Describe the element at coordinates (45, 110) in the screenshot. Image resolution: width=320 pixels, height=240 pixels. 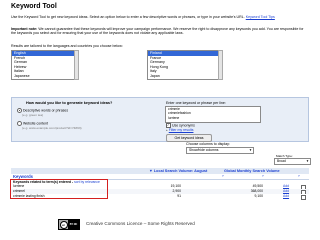
I see `option1-label: Descriptive words or phrases` at that location.